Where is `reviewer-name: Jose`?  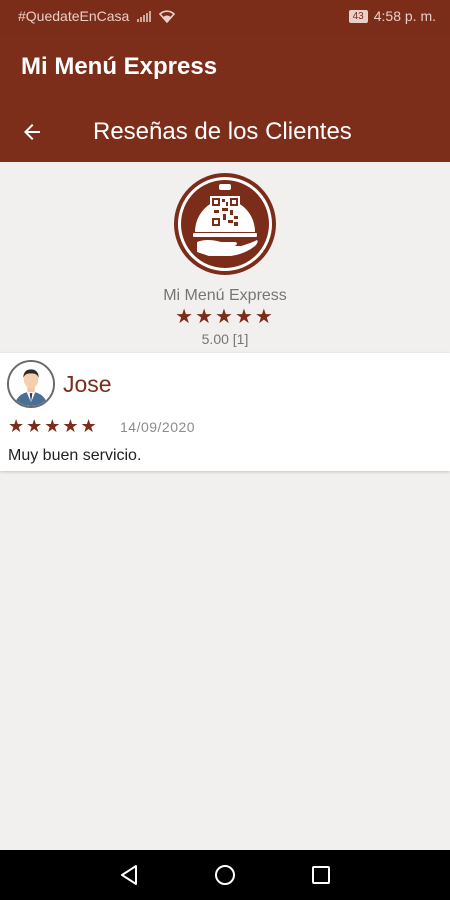 reviewer-name: Jose is located at coordinates (87, 384).